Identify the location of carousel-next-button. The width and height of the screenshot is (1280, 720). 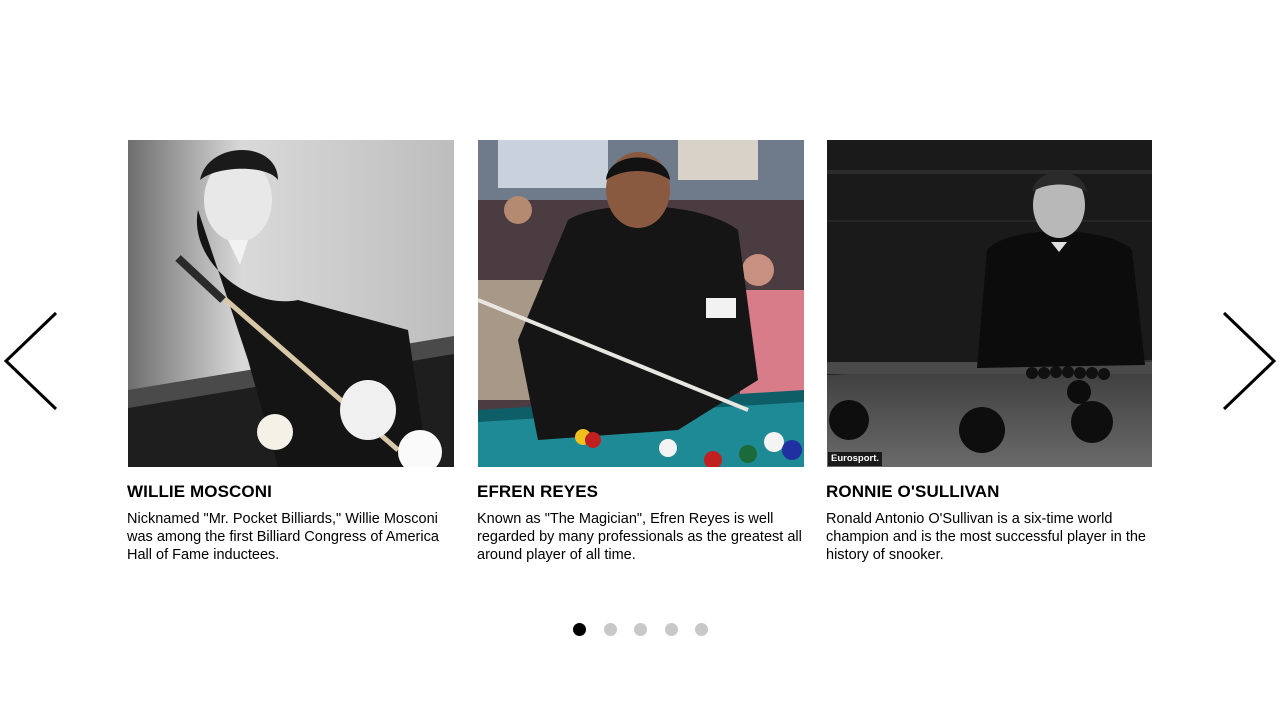
(1250, 362).